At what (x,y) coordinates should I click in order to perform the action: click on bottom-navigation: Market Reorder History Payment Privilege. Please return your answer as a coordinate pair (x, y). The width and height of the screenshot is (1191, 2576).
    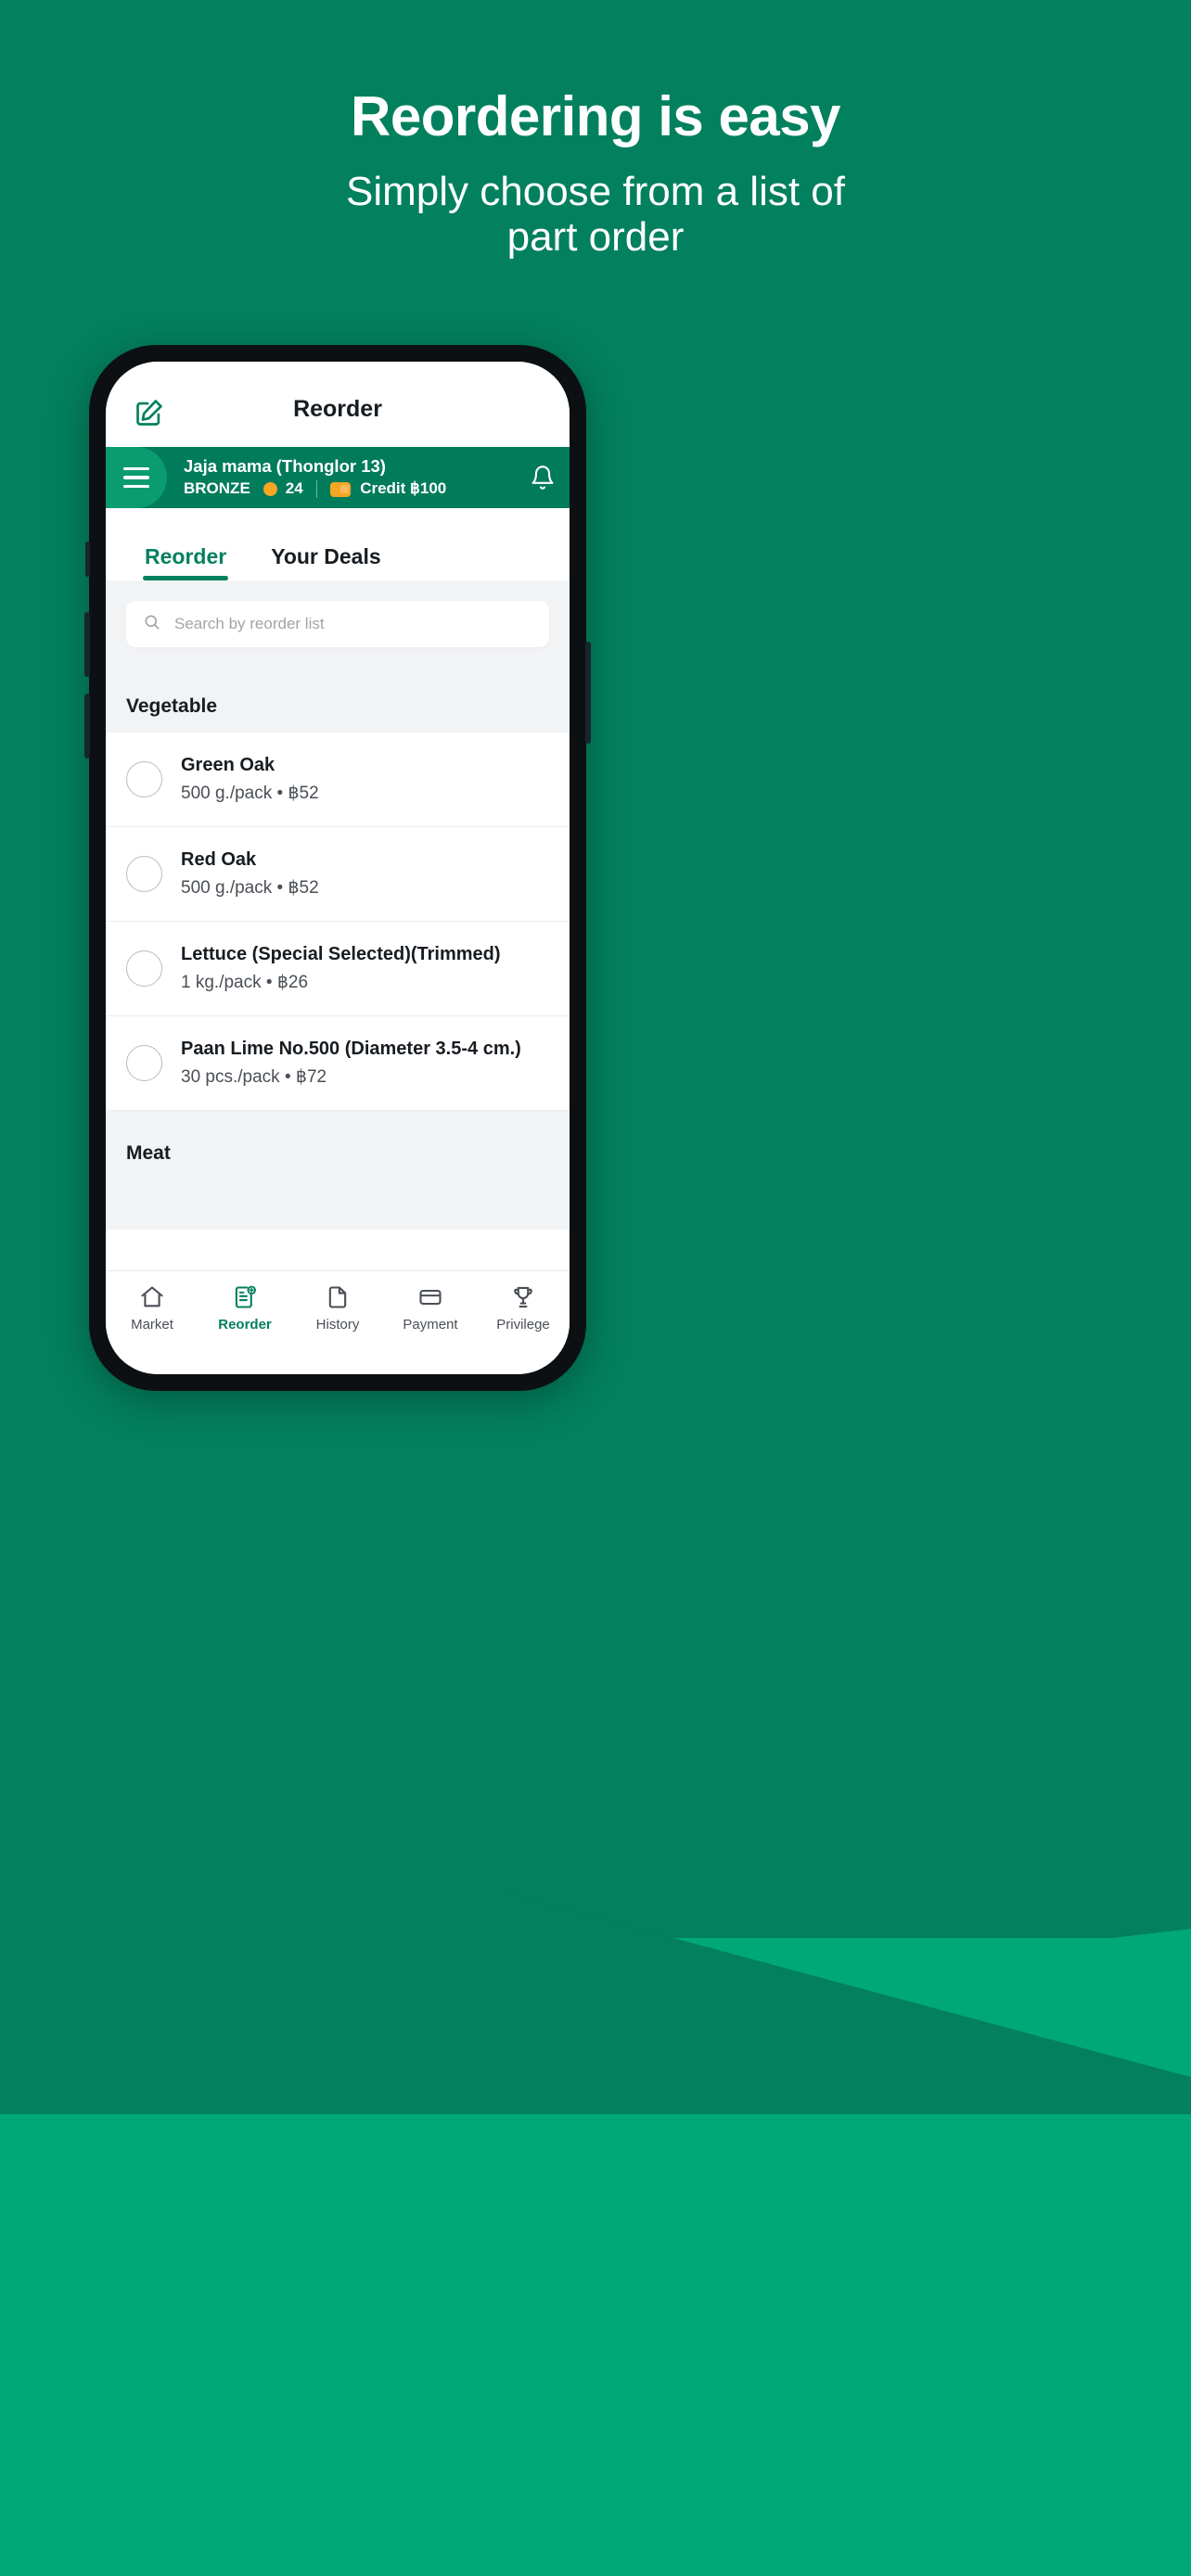
    Looking at the image, I should click on (338, 1322).